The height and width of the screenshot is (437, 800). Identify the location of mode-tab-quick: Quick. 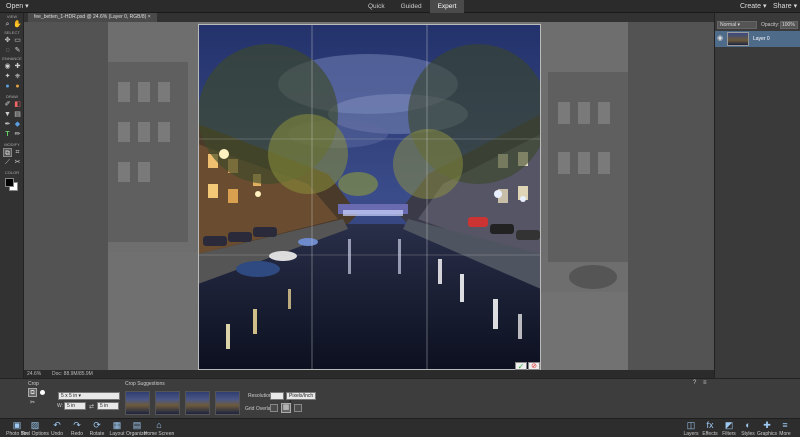
(376, 6).